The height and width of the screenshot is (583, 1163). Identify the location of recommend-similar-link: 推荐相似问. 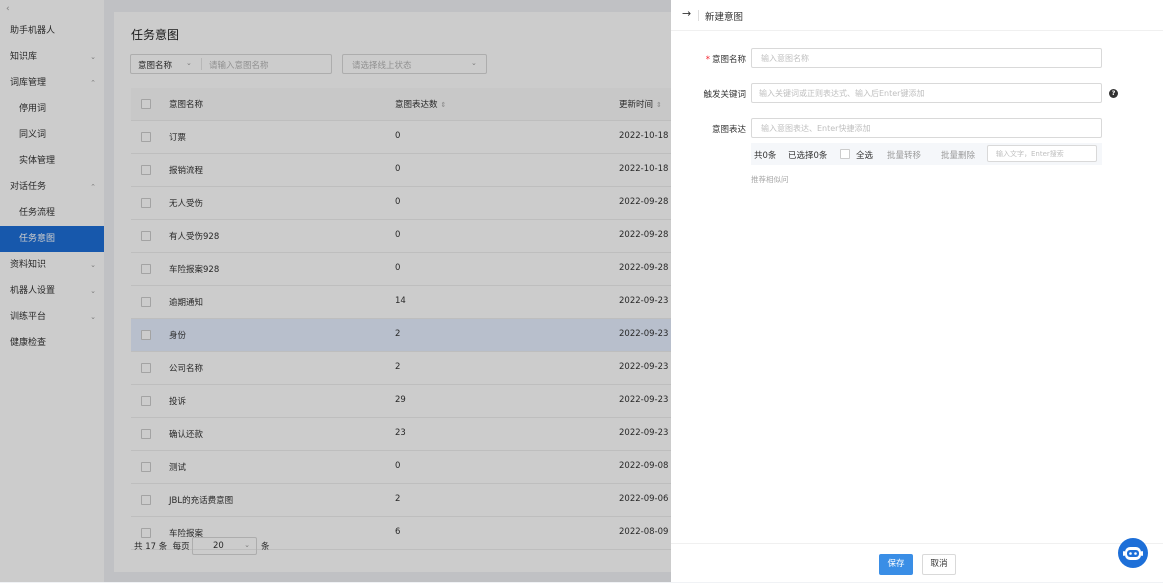
(770, 179).